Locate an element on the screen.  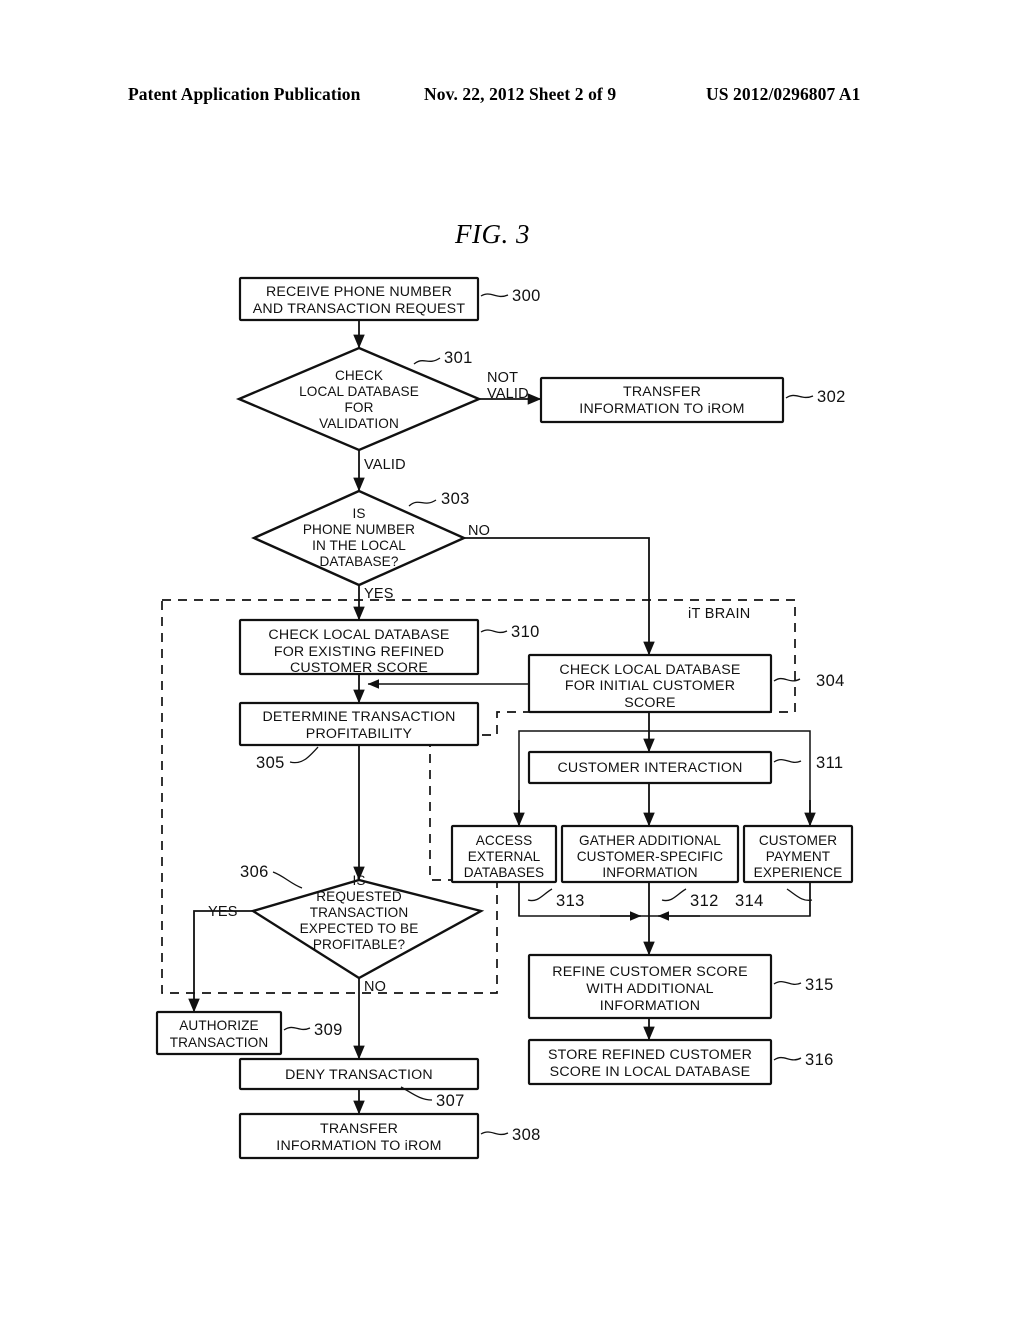
edge-label-not-valid-line1: NOT is located at coordinates (502, 378).